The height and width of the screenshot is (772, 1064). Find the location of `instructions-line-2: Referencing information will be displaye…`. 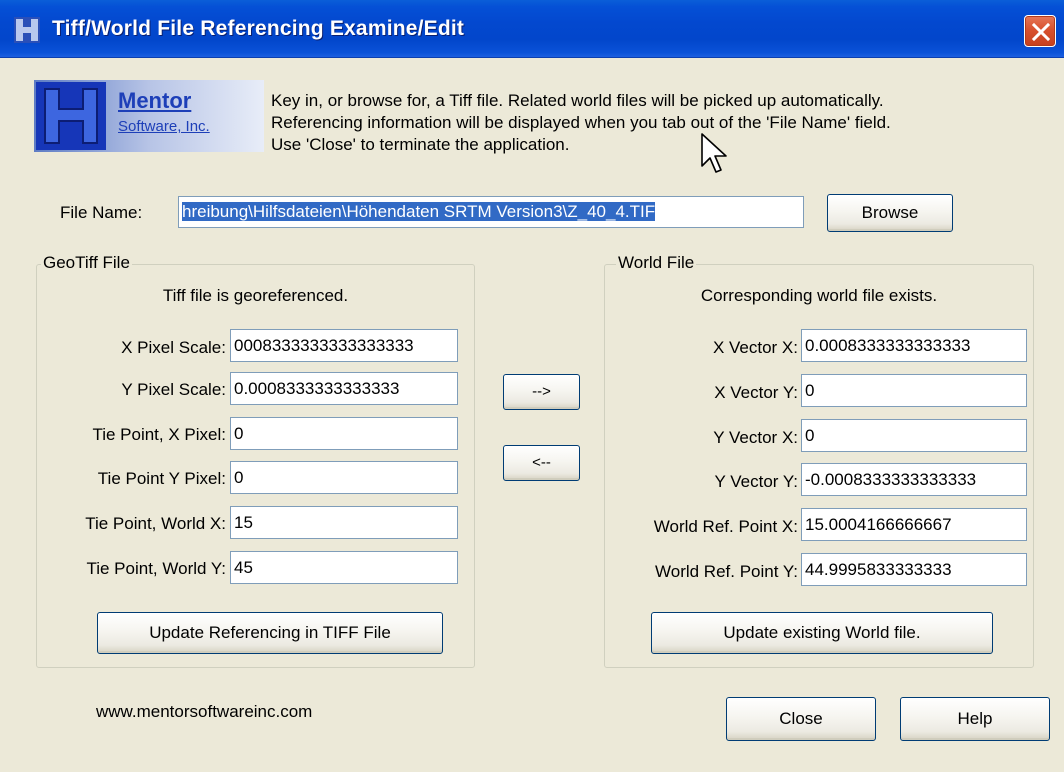

instructions-line-2: Referencing information will be displaye… is located at coordinates (581, 122).